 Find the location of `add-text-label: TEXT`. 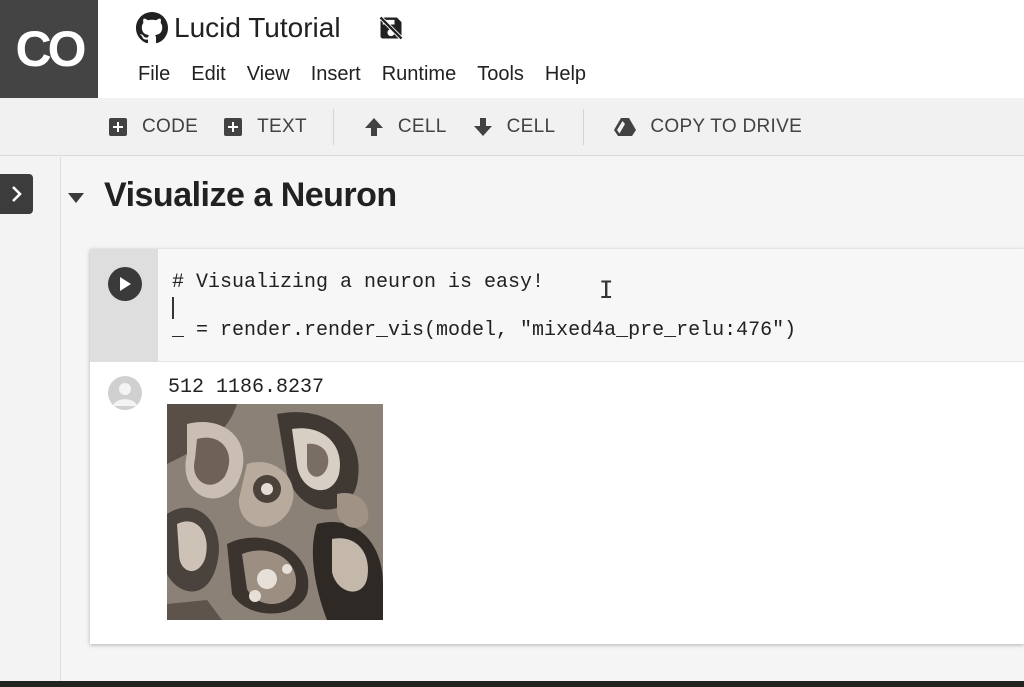

add-text-label: TEXT is located at coordinates (282, 126).